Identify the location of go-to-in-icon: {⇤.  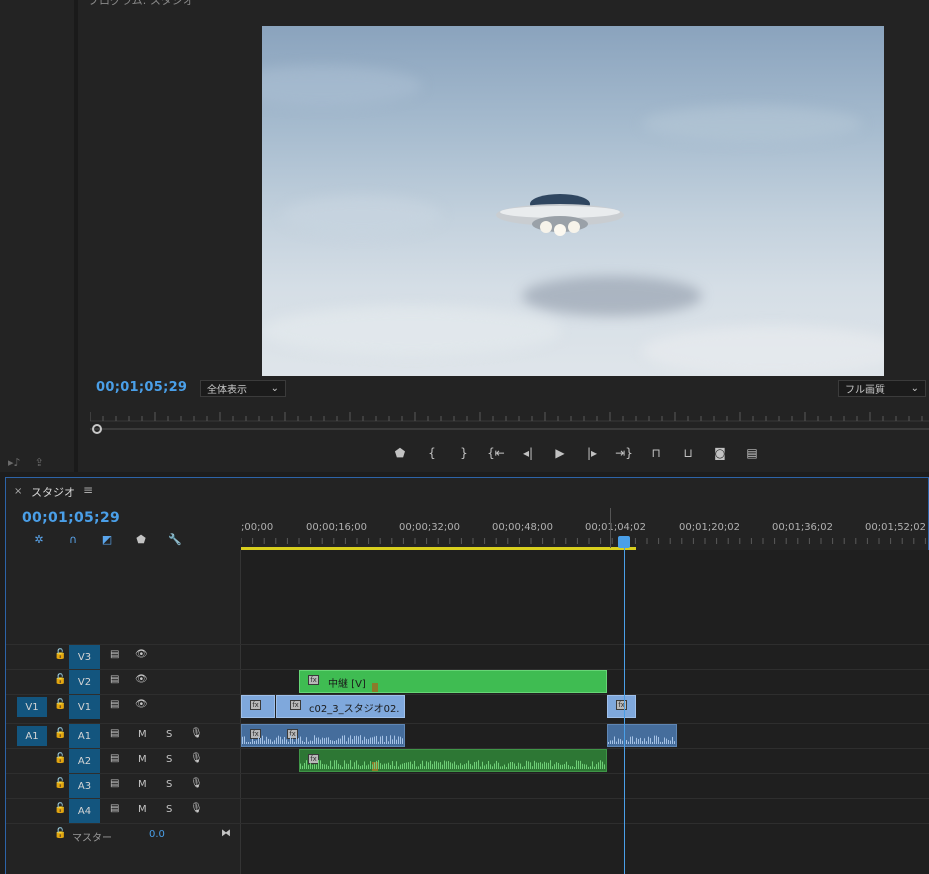
(496, 453).